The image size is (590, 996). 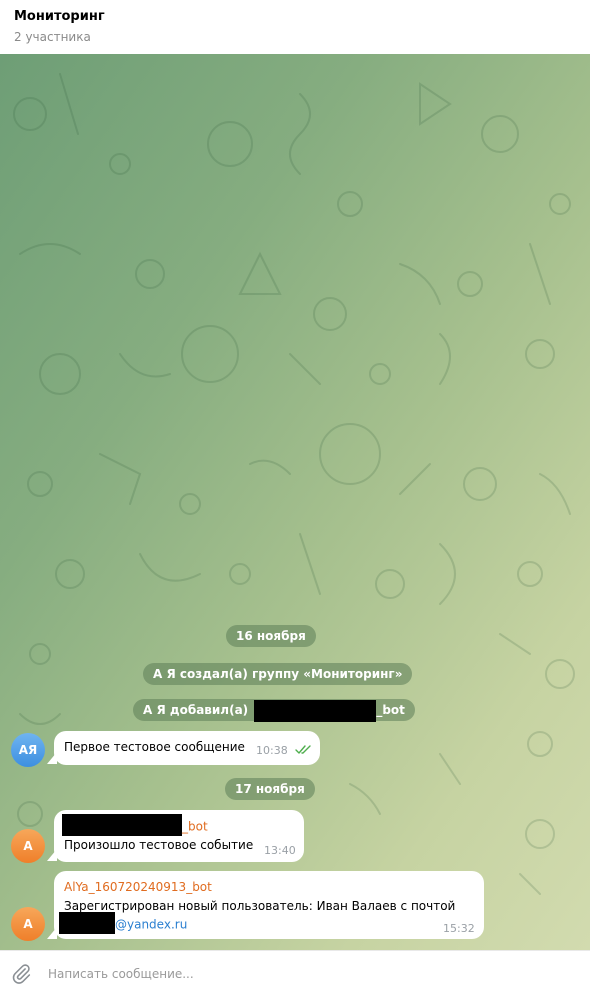 I want to click on service-message-suffix: _bot, so click(x=390, y=710).